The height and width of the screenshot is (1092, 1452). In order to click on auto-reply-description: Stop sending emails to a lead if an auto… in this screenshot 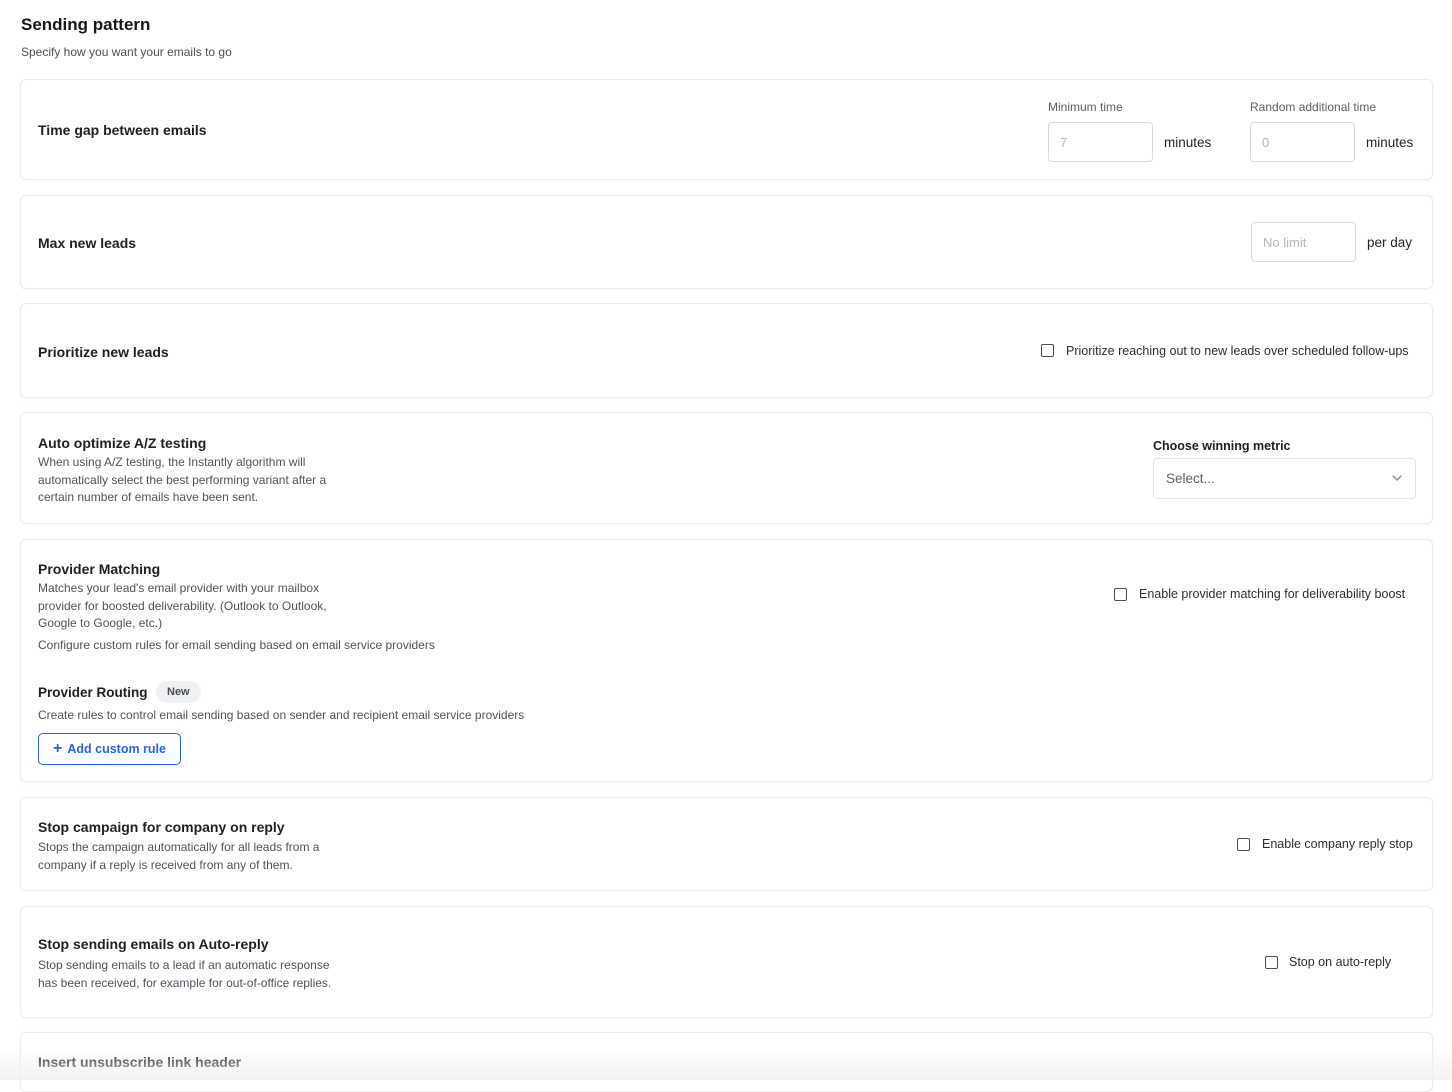, I will do `click(185, 974)`.